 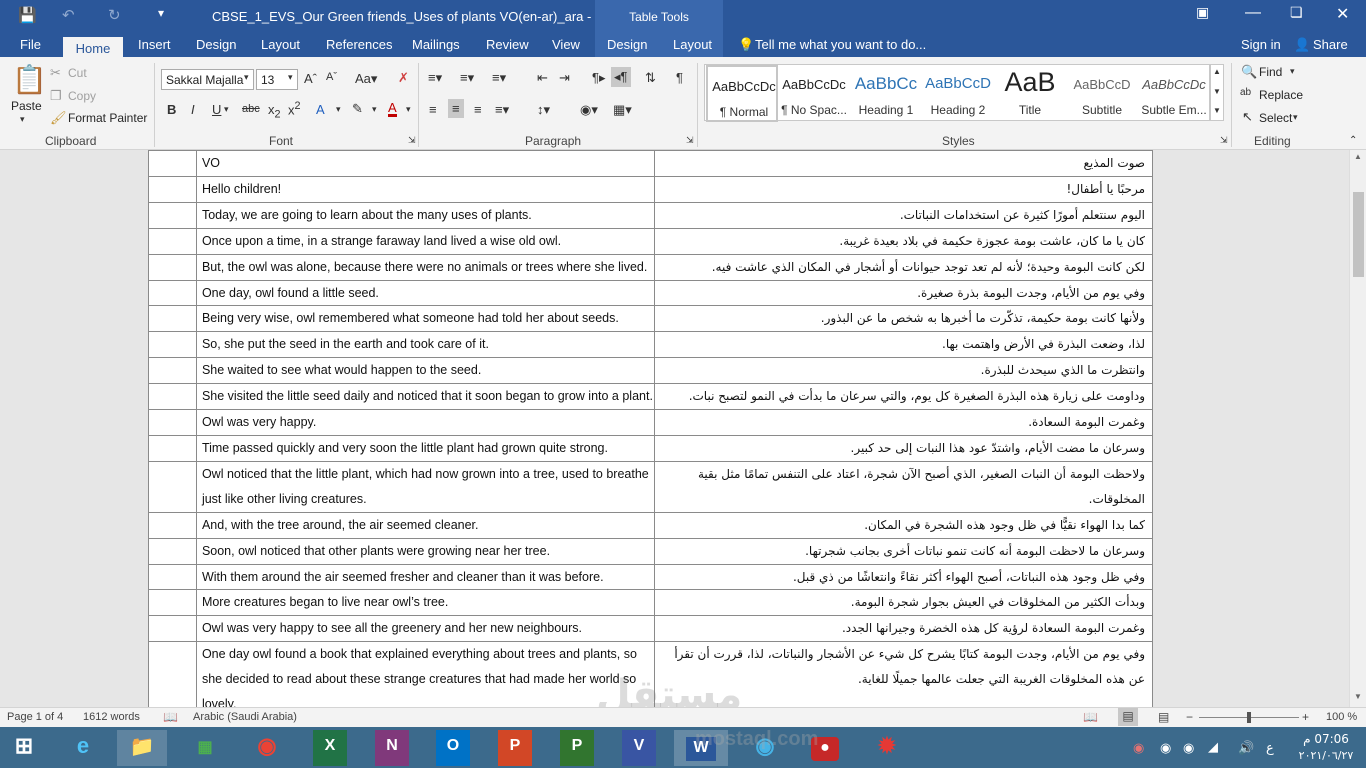 I want to click on styles-scroll: ▲ ▼ ▼, so click(x=1217, y=92).